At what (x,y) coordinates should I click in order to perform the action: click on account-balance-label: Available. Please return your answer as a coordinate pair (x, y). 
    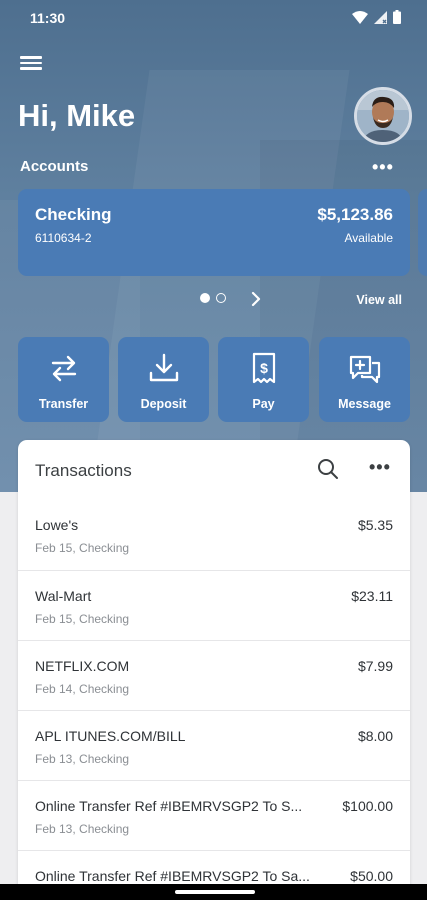
    Looking at the image, I should click on (368, 238).